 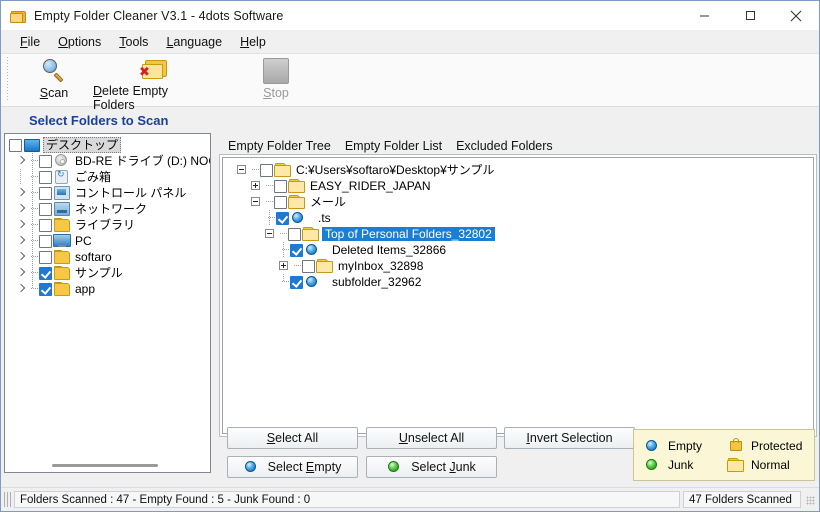 What do you see at coordinates (108, 289) in the screenshot?
I see `tree-row: app` at bounding box center [108, 289].